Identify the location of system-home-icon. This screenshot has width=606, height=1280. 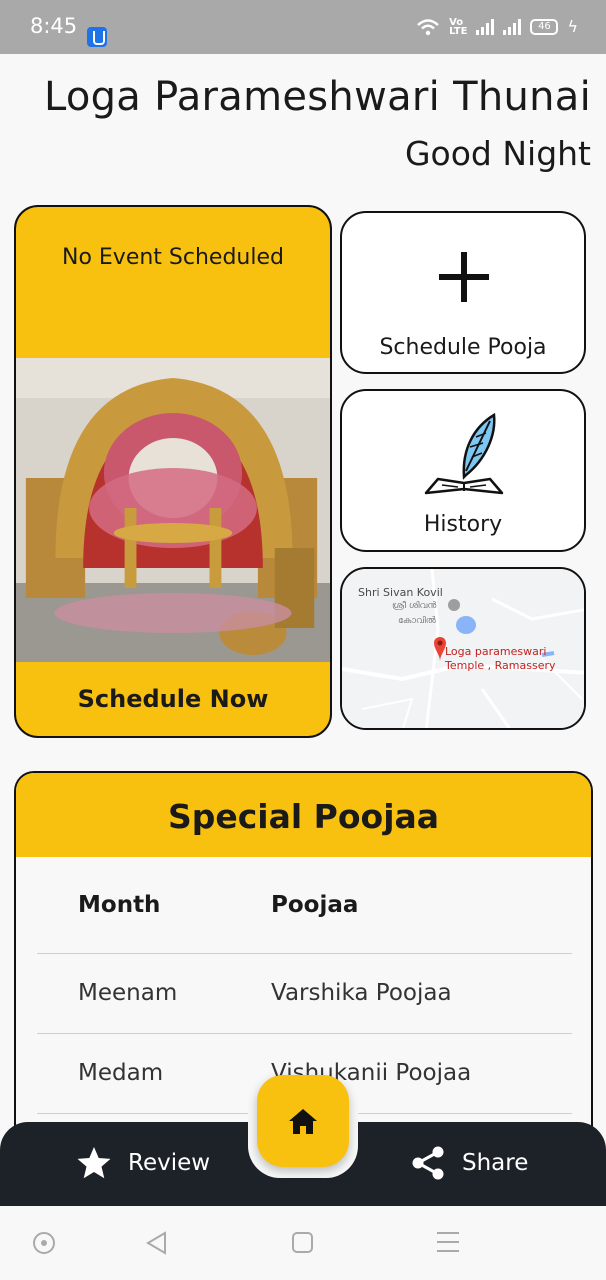
(302, 1242).